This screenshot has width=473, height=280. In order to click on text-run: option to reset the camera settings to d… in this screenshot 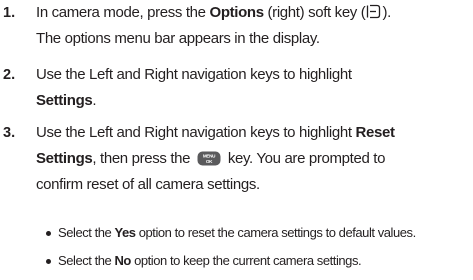, I will do `click(276, 232)`.